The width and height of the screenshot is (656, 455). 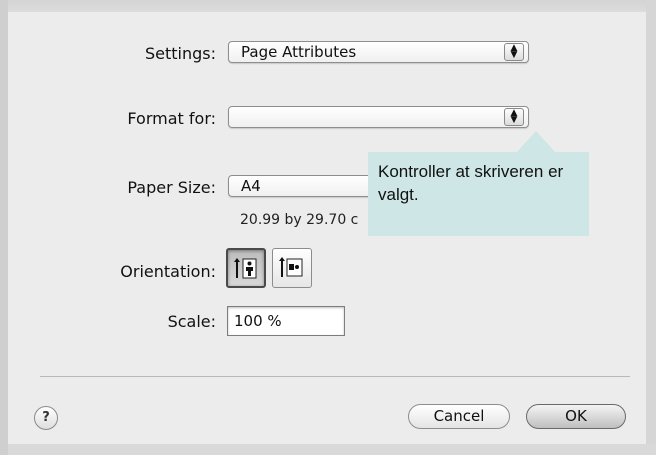 I want to click on paper-size-value: A4, so click(x=251, y=186).